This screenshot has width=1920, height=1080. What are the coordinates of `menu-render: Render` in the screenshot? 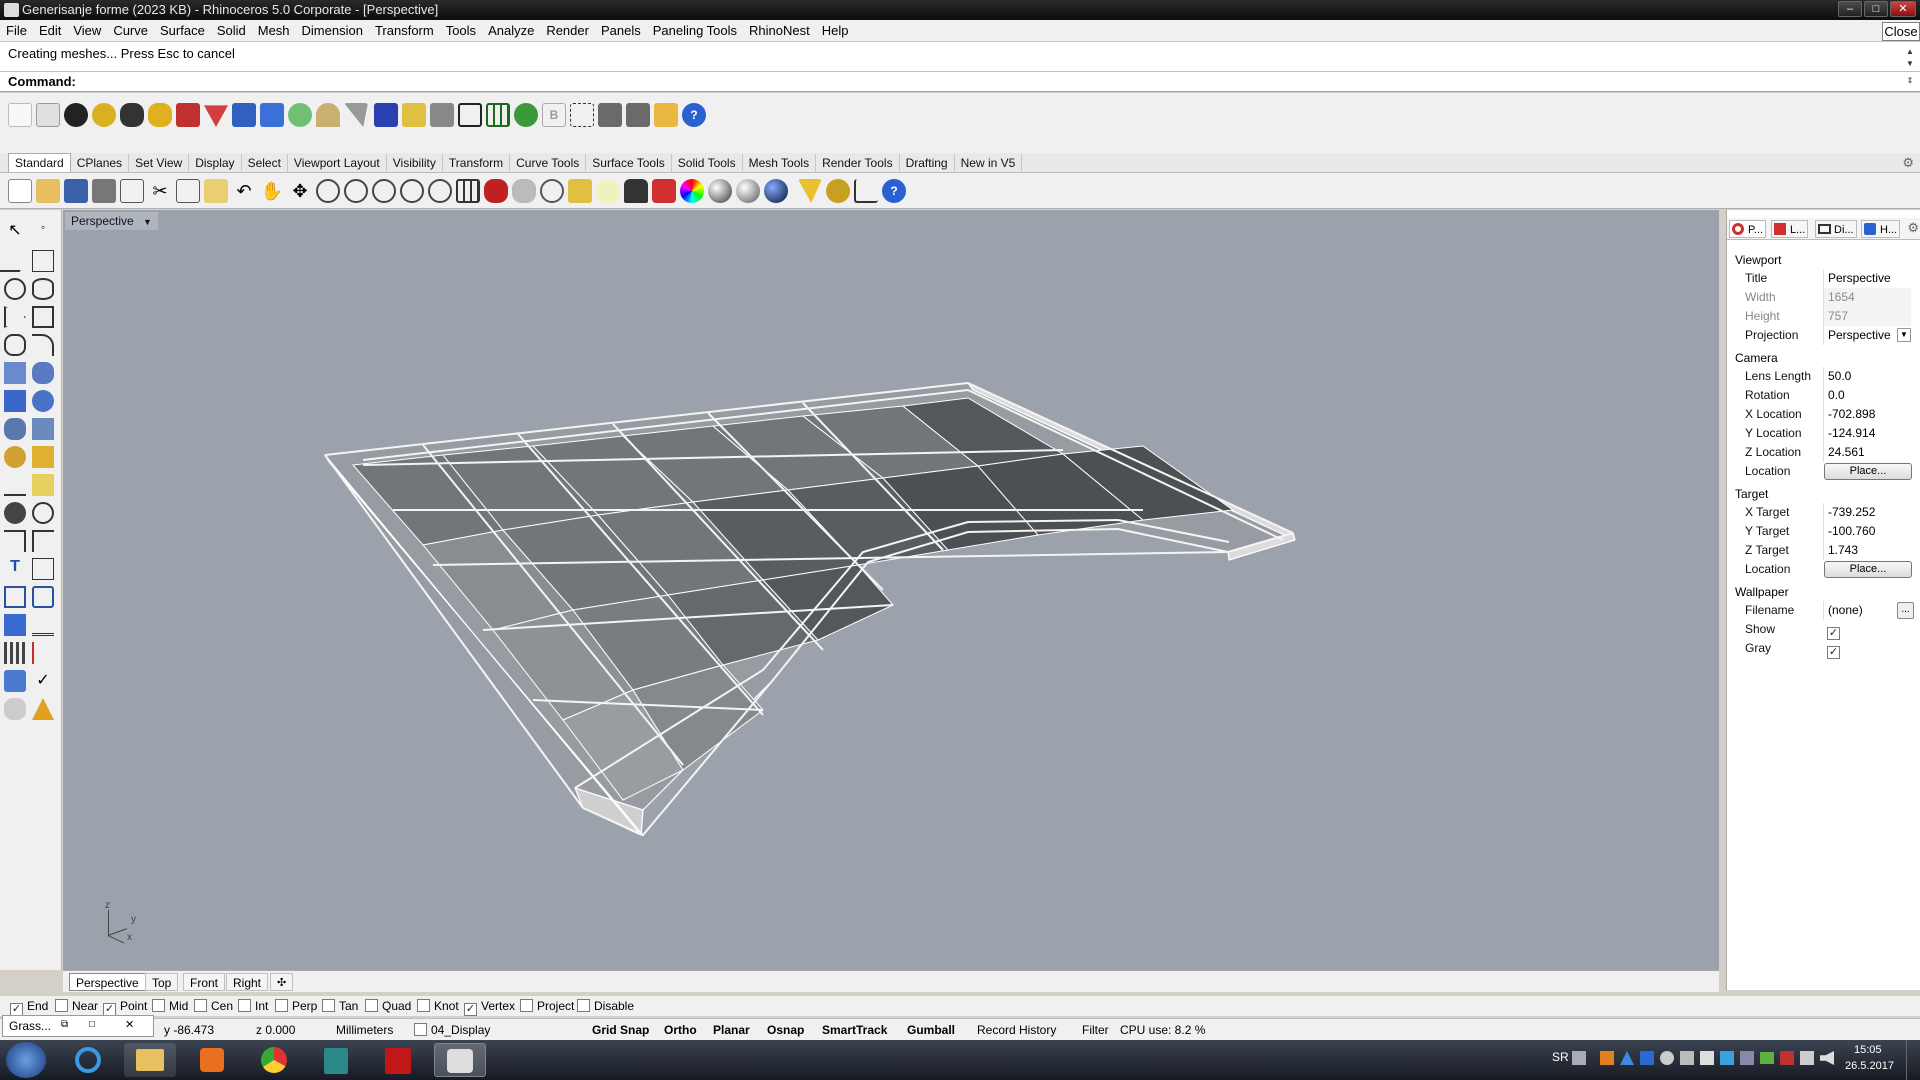 It's located at (567, 31).